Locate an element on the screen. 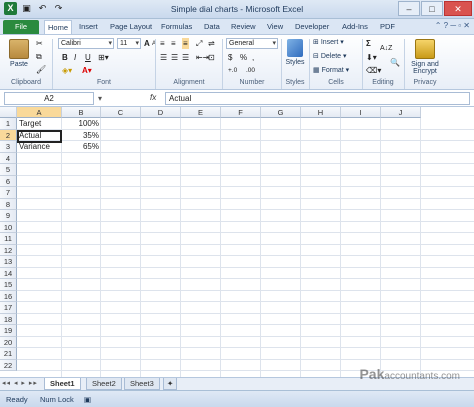 This screenshot has height=407, width=474. tab-pdf: PDF is located at coordinates (387, 27).